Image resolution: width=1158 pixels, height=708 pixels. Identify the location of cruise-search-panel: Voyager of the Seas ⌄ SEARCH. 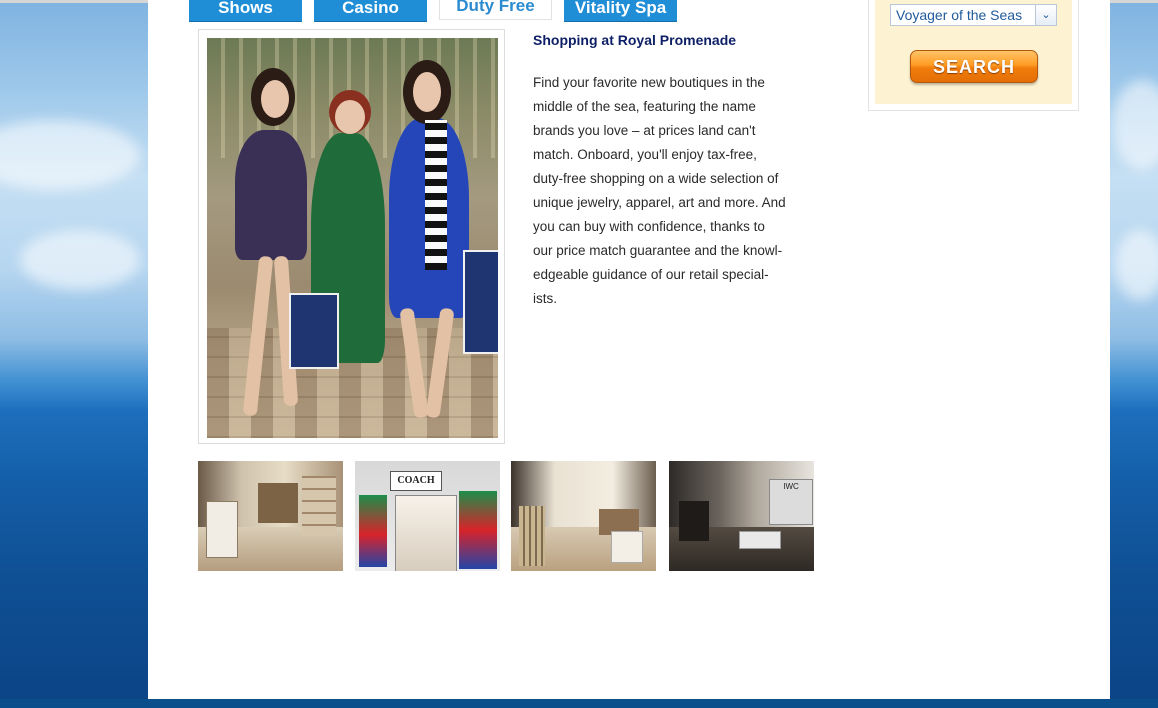
(973, 55).